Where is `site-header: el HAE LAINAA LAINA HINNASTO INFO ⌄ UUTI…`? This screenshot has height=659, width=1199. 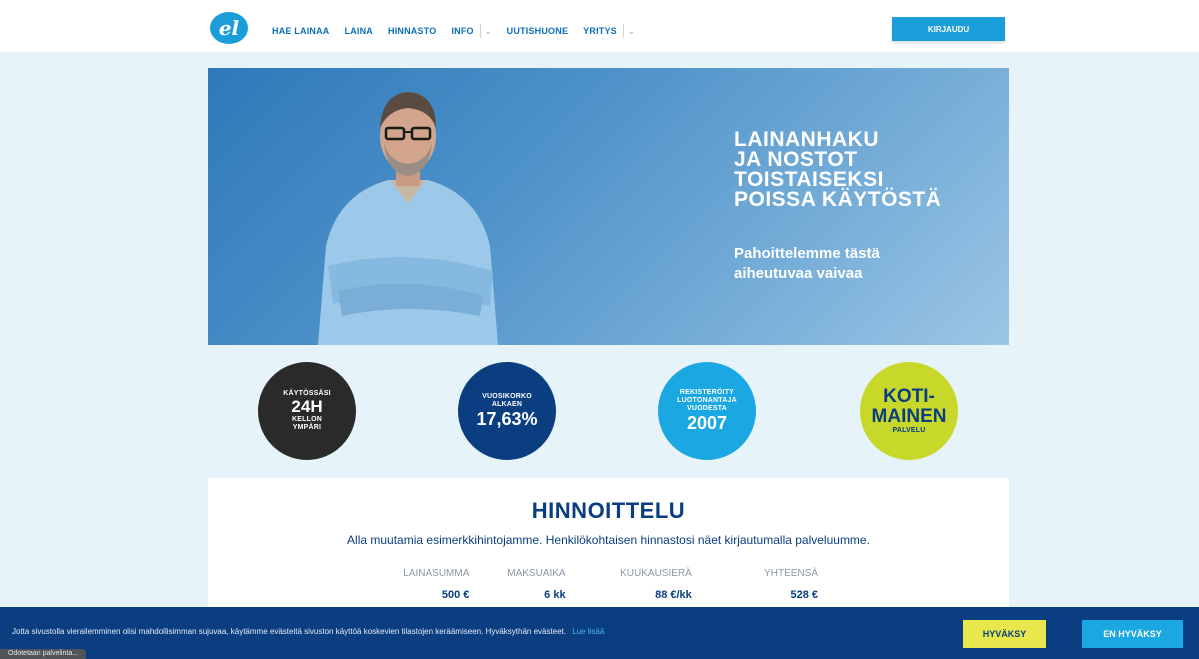 site-header: el HAE LAINAA LAINA HINNASTO INFO ⌄ UUTI… is located at coordinates (599, 26).